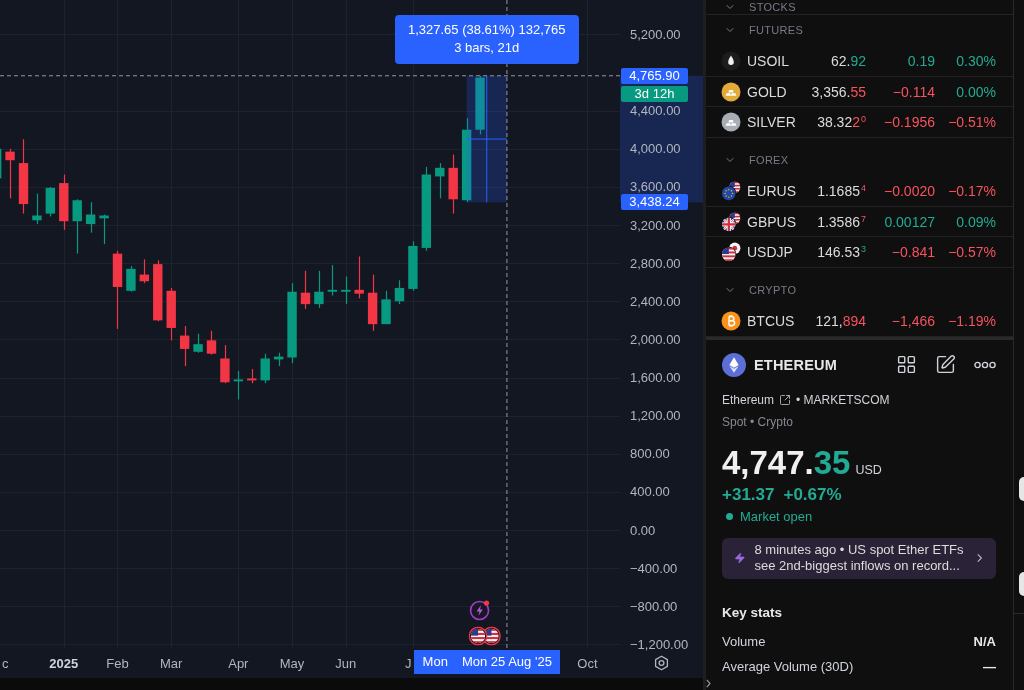 This screenshot has height=690, width=1024. What do you see at coordinates (795, 364) in the screenshot?
I see `symbol-name: ETHEREUM` at bounding box center [795, 364].